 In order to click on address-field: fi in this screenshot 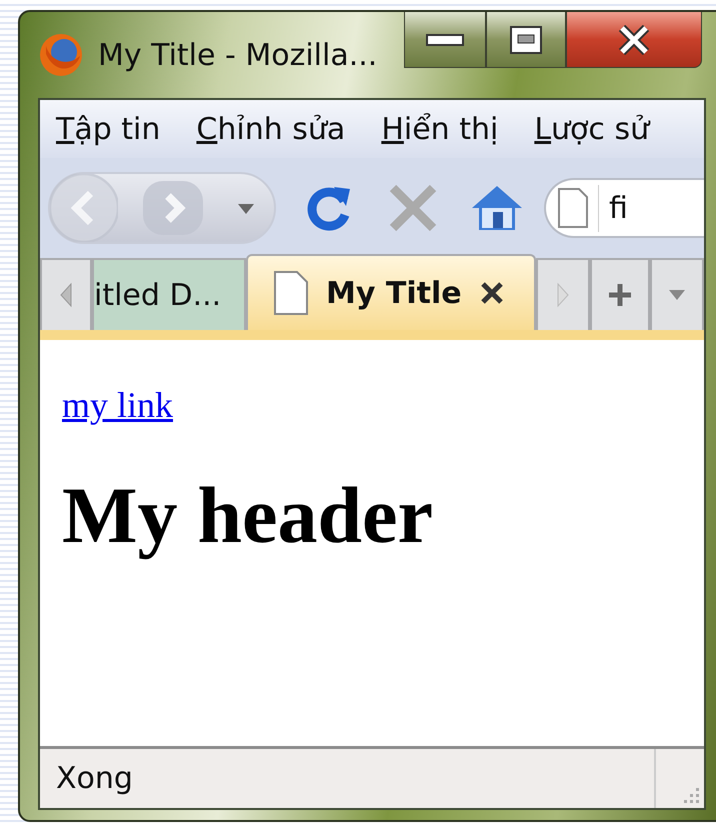, I will do `click(624, 208)`.